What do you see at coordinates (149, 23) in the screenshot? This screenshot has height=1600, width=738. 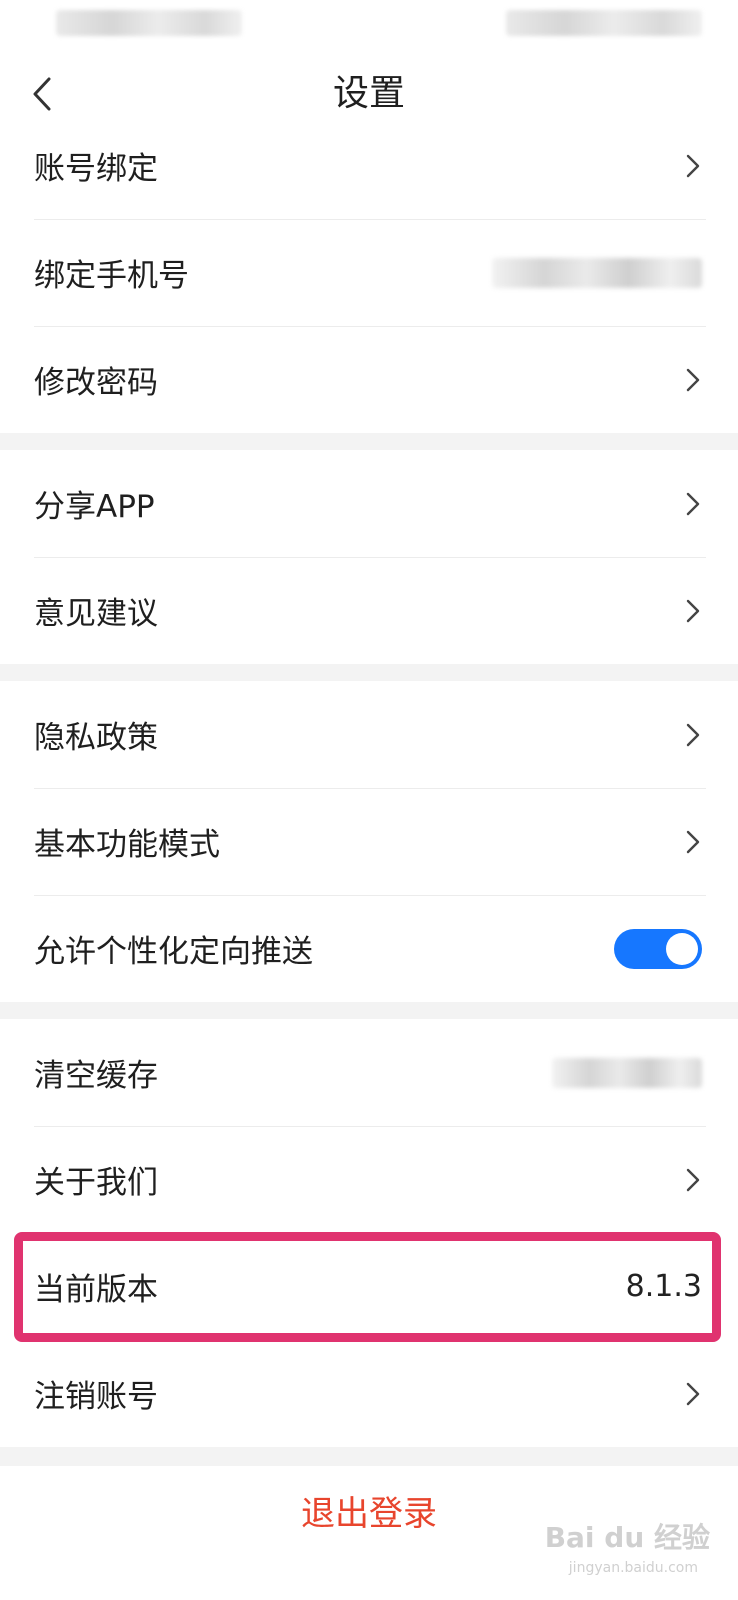 I see `status-bar-left-blurred` at bounding box center [149, 23].